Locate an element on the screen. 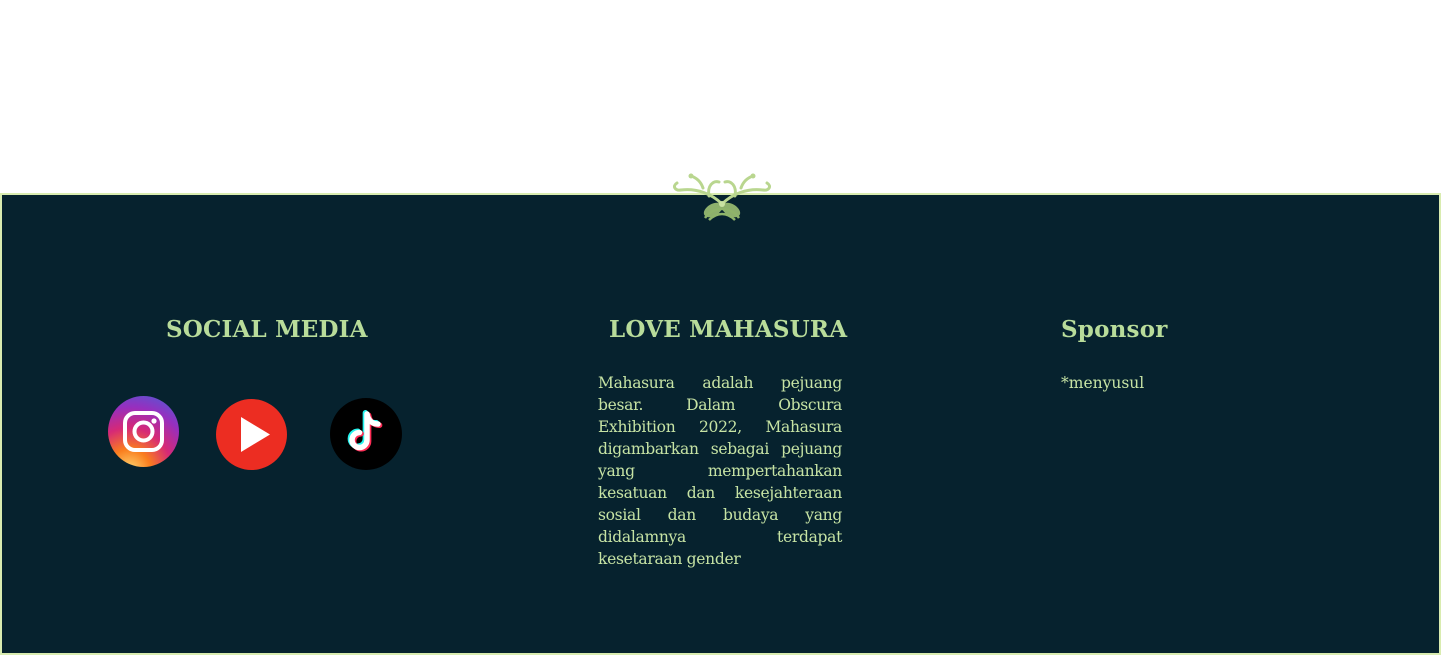 The height and width of the screenshot is (655, 1441). sponsor-title: Sponsor is located at coordinates (1114, 329).